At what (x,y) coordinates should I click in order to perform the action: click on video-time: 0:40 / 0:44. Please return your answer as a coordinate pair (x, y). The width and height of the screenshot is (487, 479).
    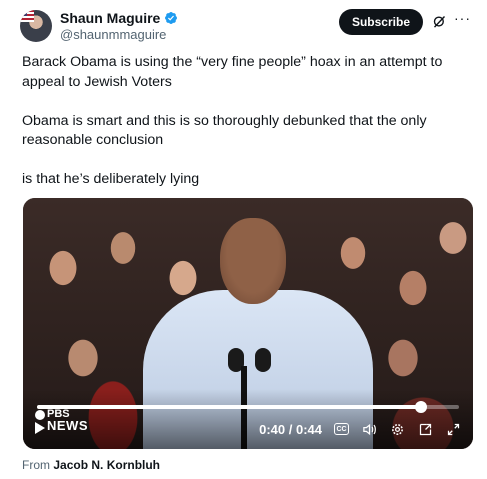
    Looking at the image, I should click on (290, 429).